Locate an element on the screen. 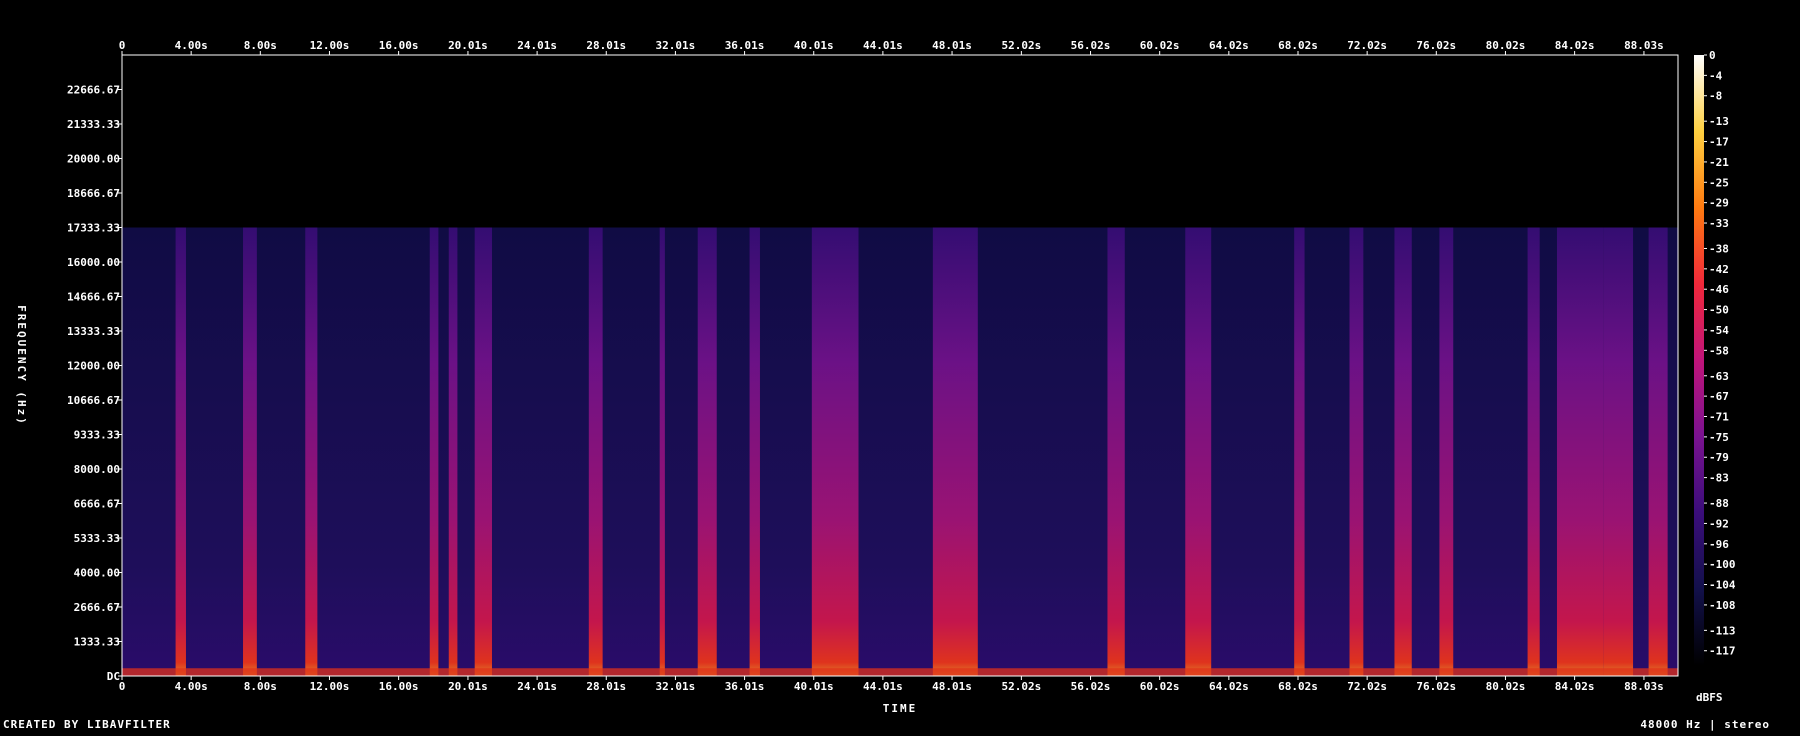 The image size is (1800, 736). x-tick-label-bottom: 60.02s is located at coordinates (1160, 686).